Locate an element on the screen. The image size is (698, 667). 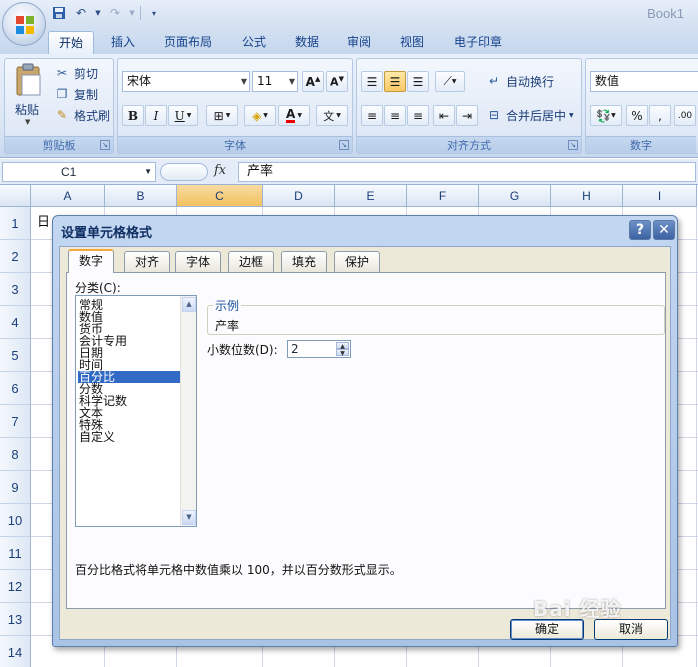
number-format-combo: 数值 is located at coordinates (644, 81).